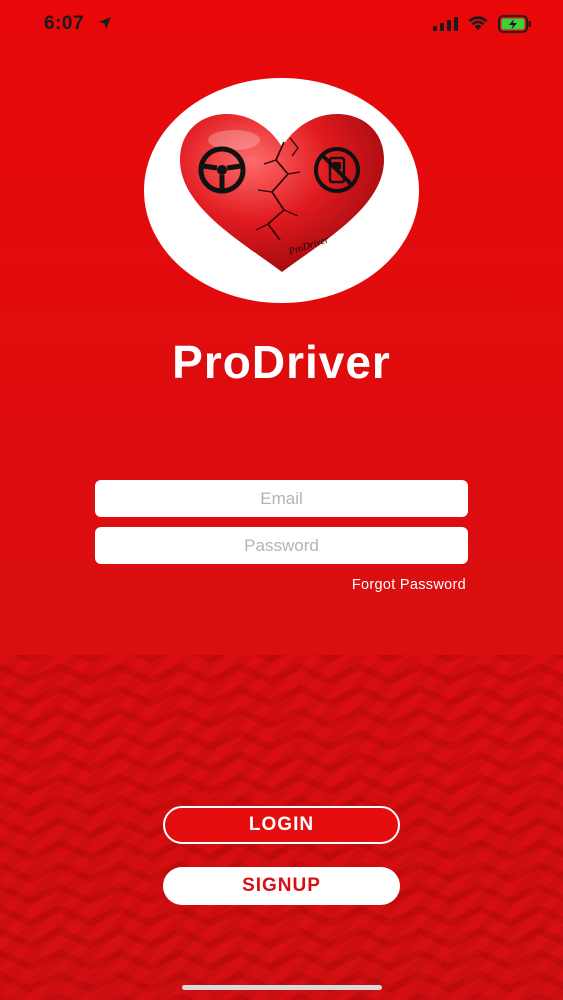 Image resolution: width=563 pixels, height=1000 pixels. I want to click on cellular-signal-icon, so click(445, 24).